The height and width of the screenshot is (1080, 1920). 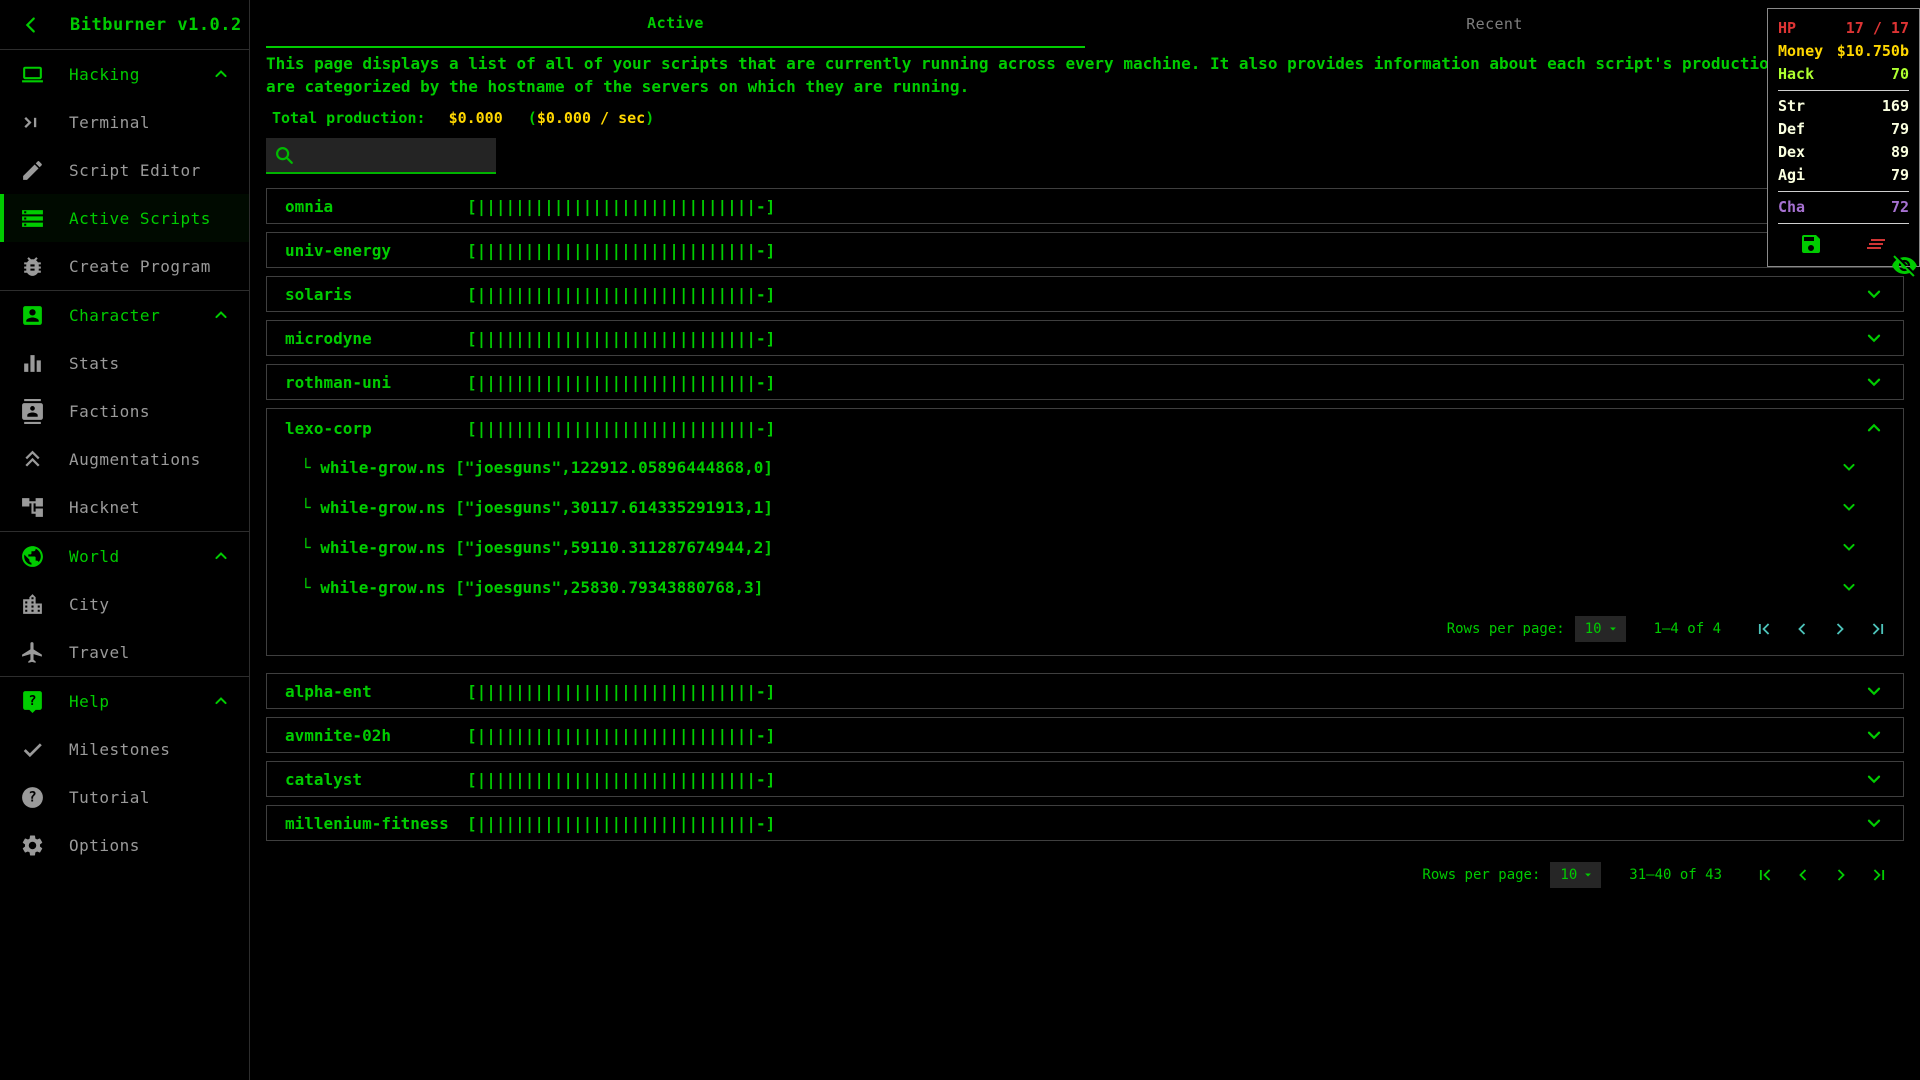 I want to click on sidebar-item-options: Options, so click(x=124, y=845).